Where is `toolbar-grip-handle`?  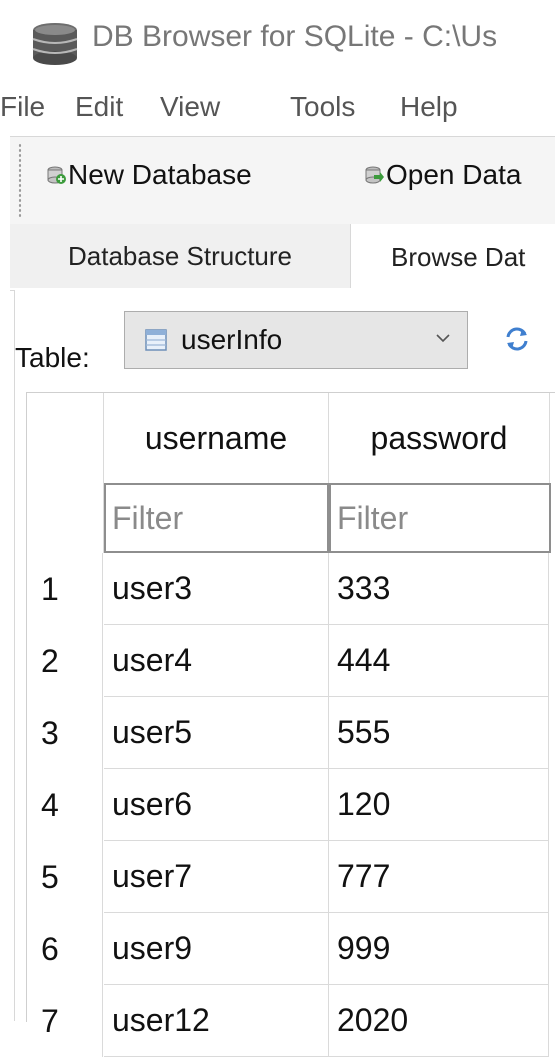
toolbar-grip-handle is located at coordinates (20, 181).